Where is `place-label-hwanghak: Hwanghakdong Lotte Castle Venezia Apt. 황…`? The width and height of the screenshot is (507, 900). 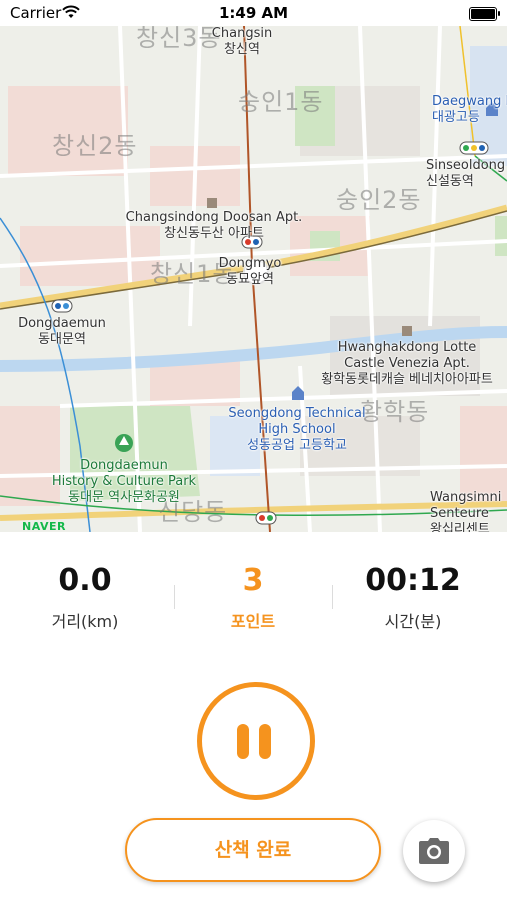 place-label-hwanghak: Hwanghakdong Lotte Castle Venezia Apt. 황… is located at coordinates (407, 364).